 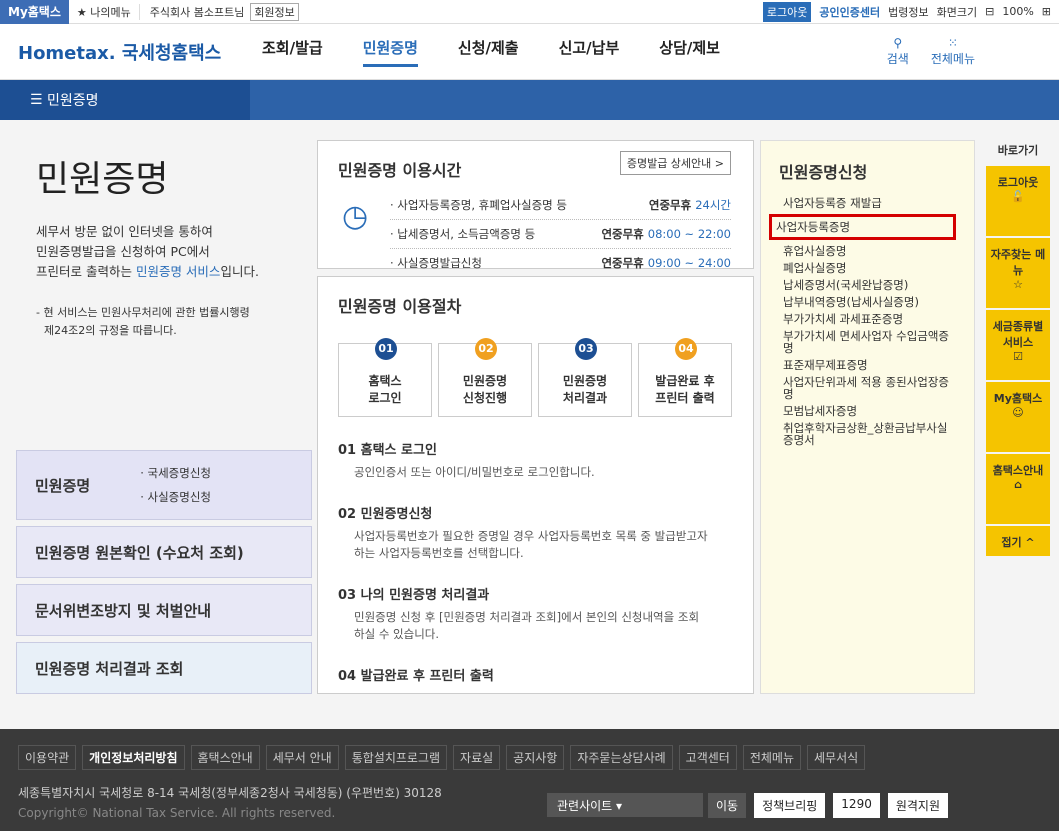 I want to click on cert-center-link: 공인인증센터, so click(x=849, y=12).